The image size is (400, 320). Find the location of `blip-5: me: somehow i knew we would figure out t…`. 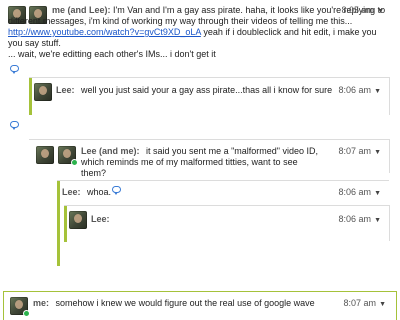

blip-5: me: somehow i knew we would figure out t… is located at coordinates (201, 306).